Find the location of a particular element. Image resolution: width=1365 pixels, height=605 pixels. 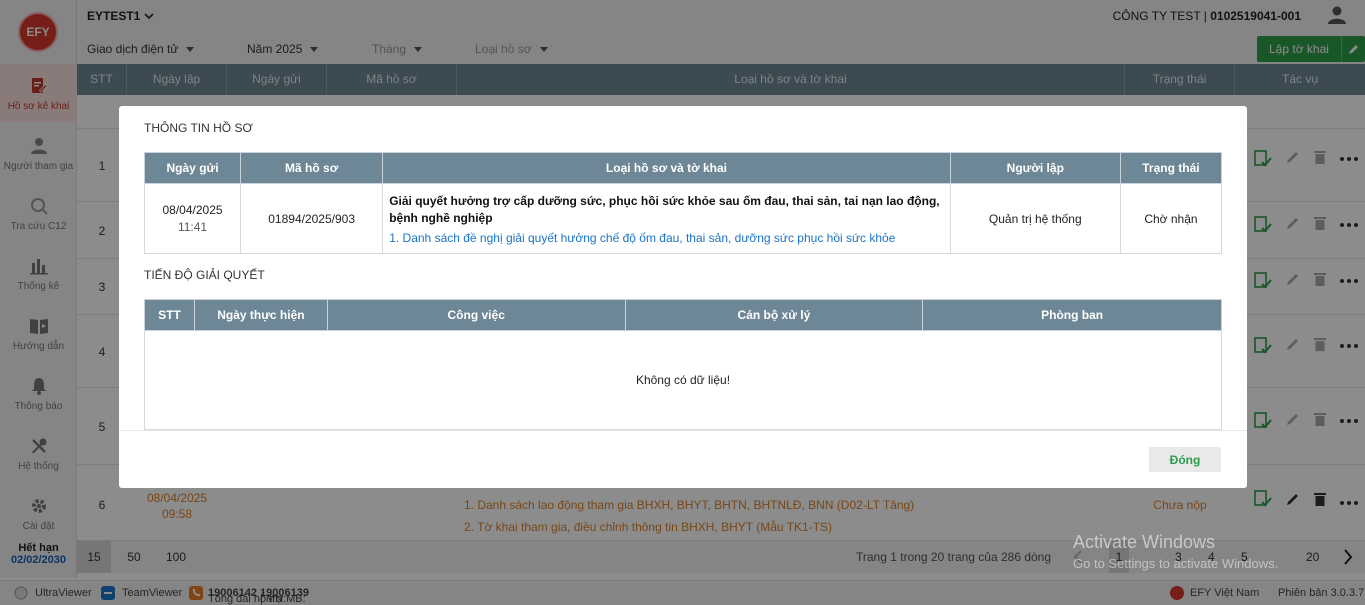

col-status: Trạng thái is located at coordinates (1171, 168).